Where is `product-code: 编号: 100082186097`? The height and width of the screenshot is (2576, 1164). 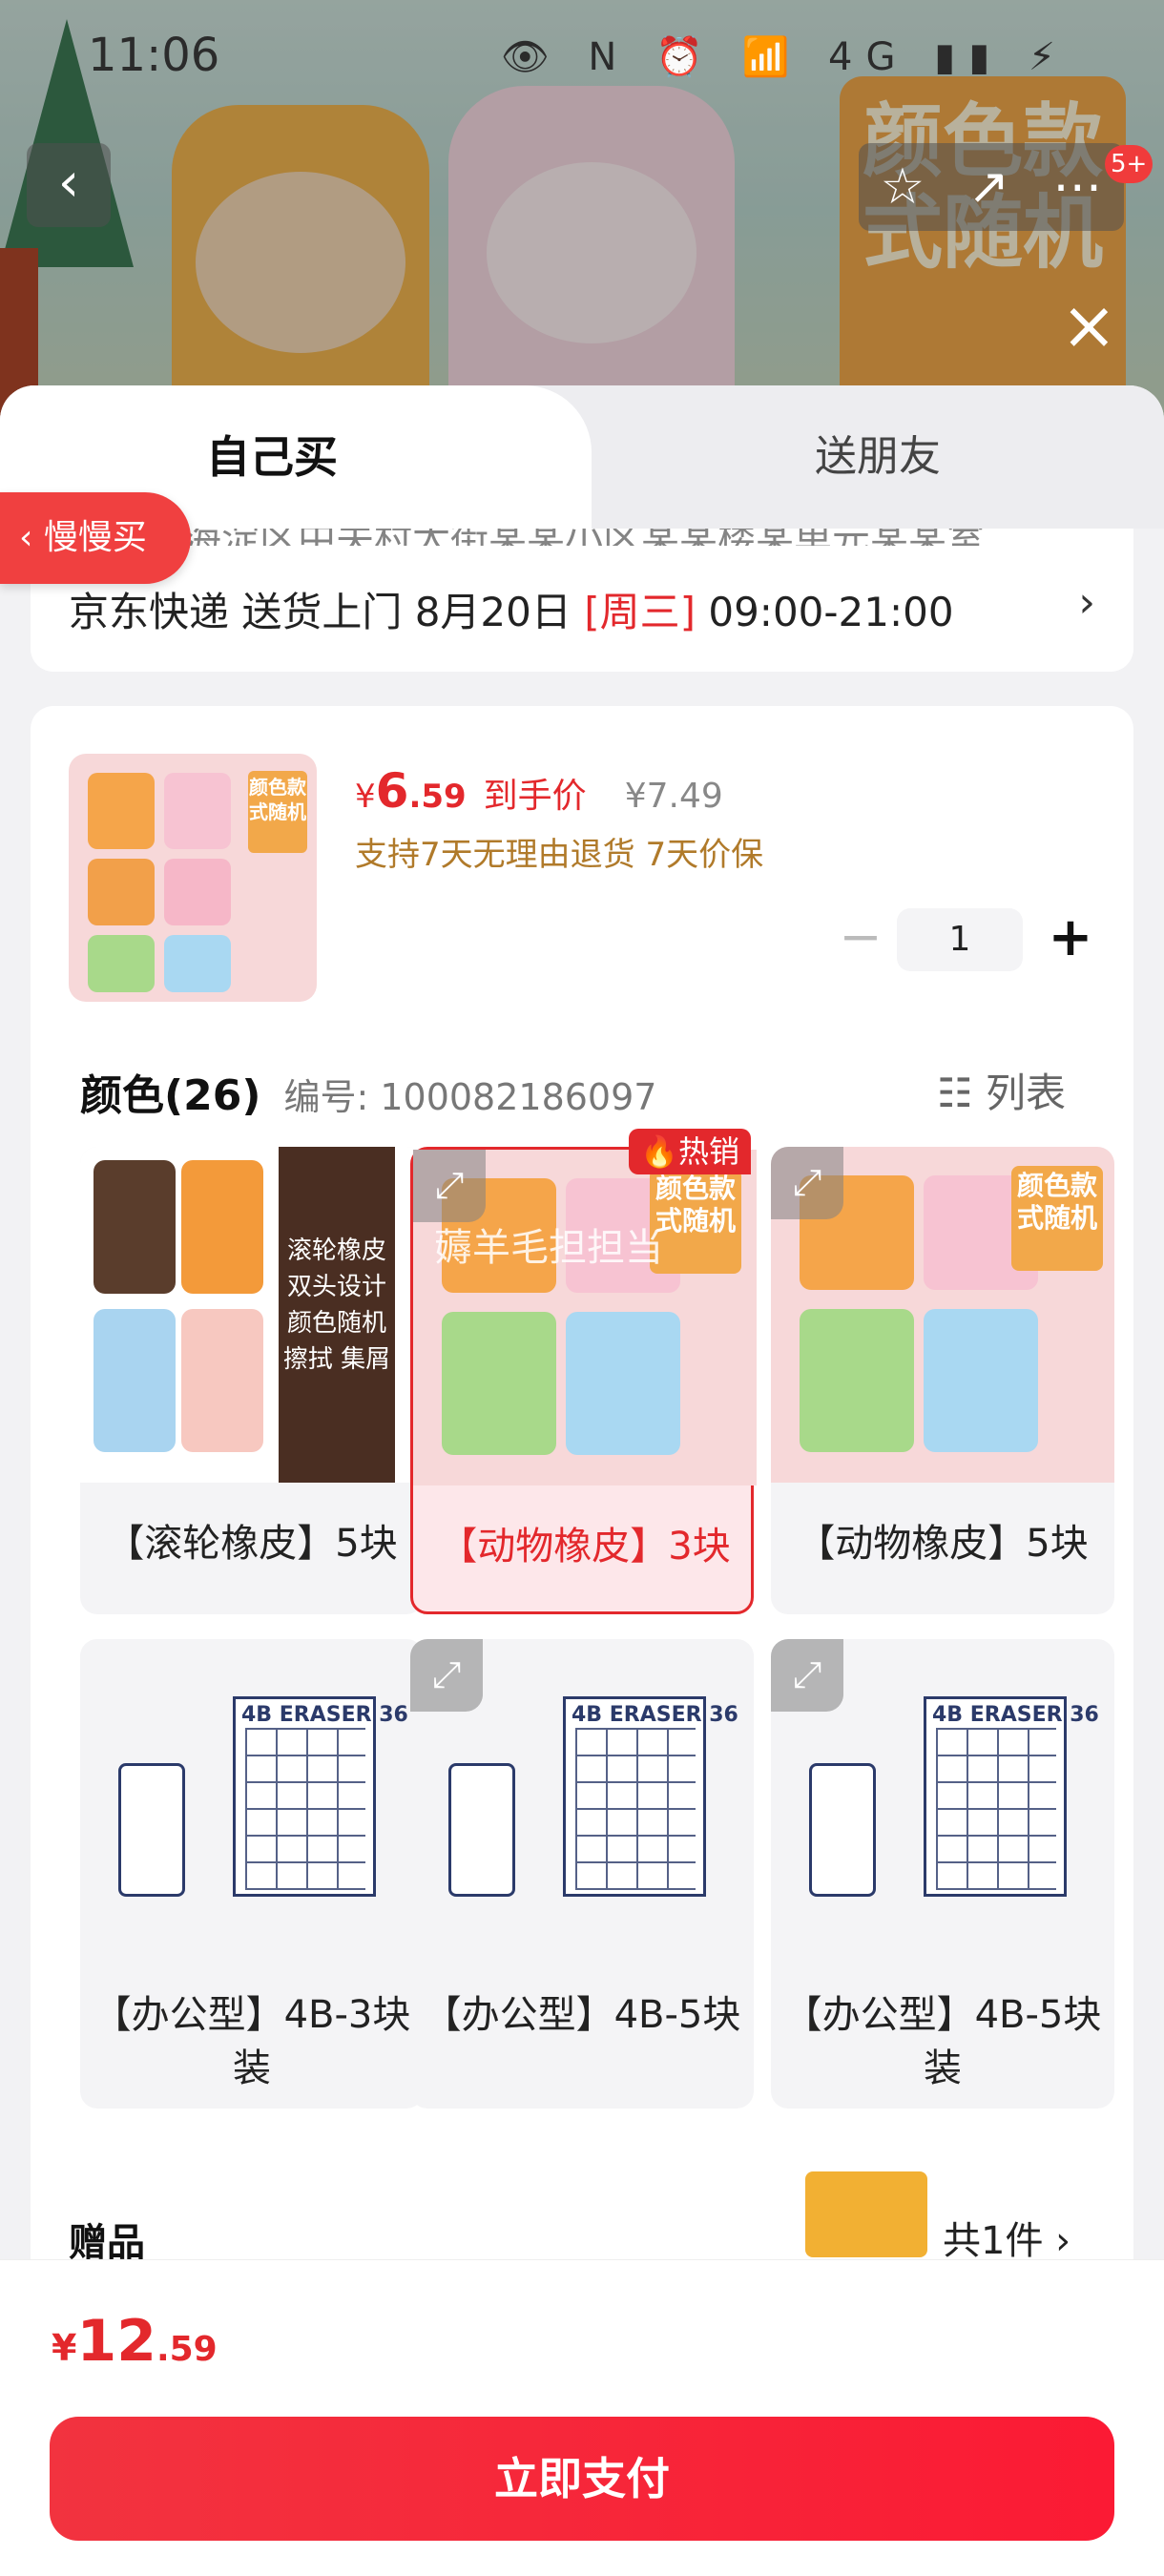 product-code: 编号: 100082186097 is located at coordinates (470, 1097).